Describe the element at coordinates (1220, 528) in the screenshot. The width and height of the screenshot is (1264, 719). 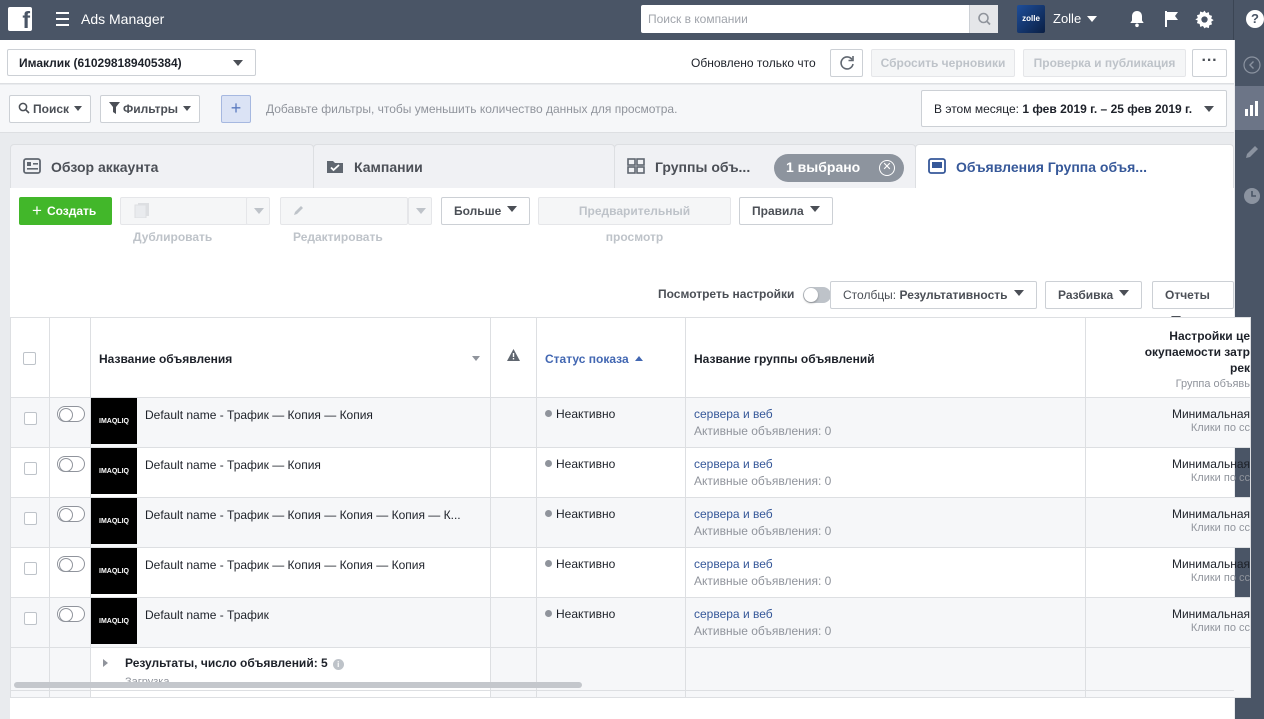
I see `bid-sub: Клики по сс` at that location.